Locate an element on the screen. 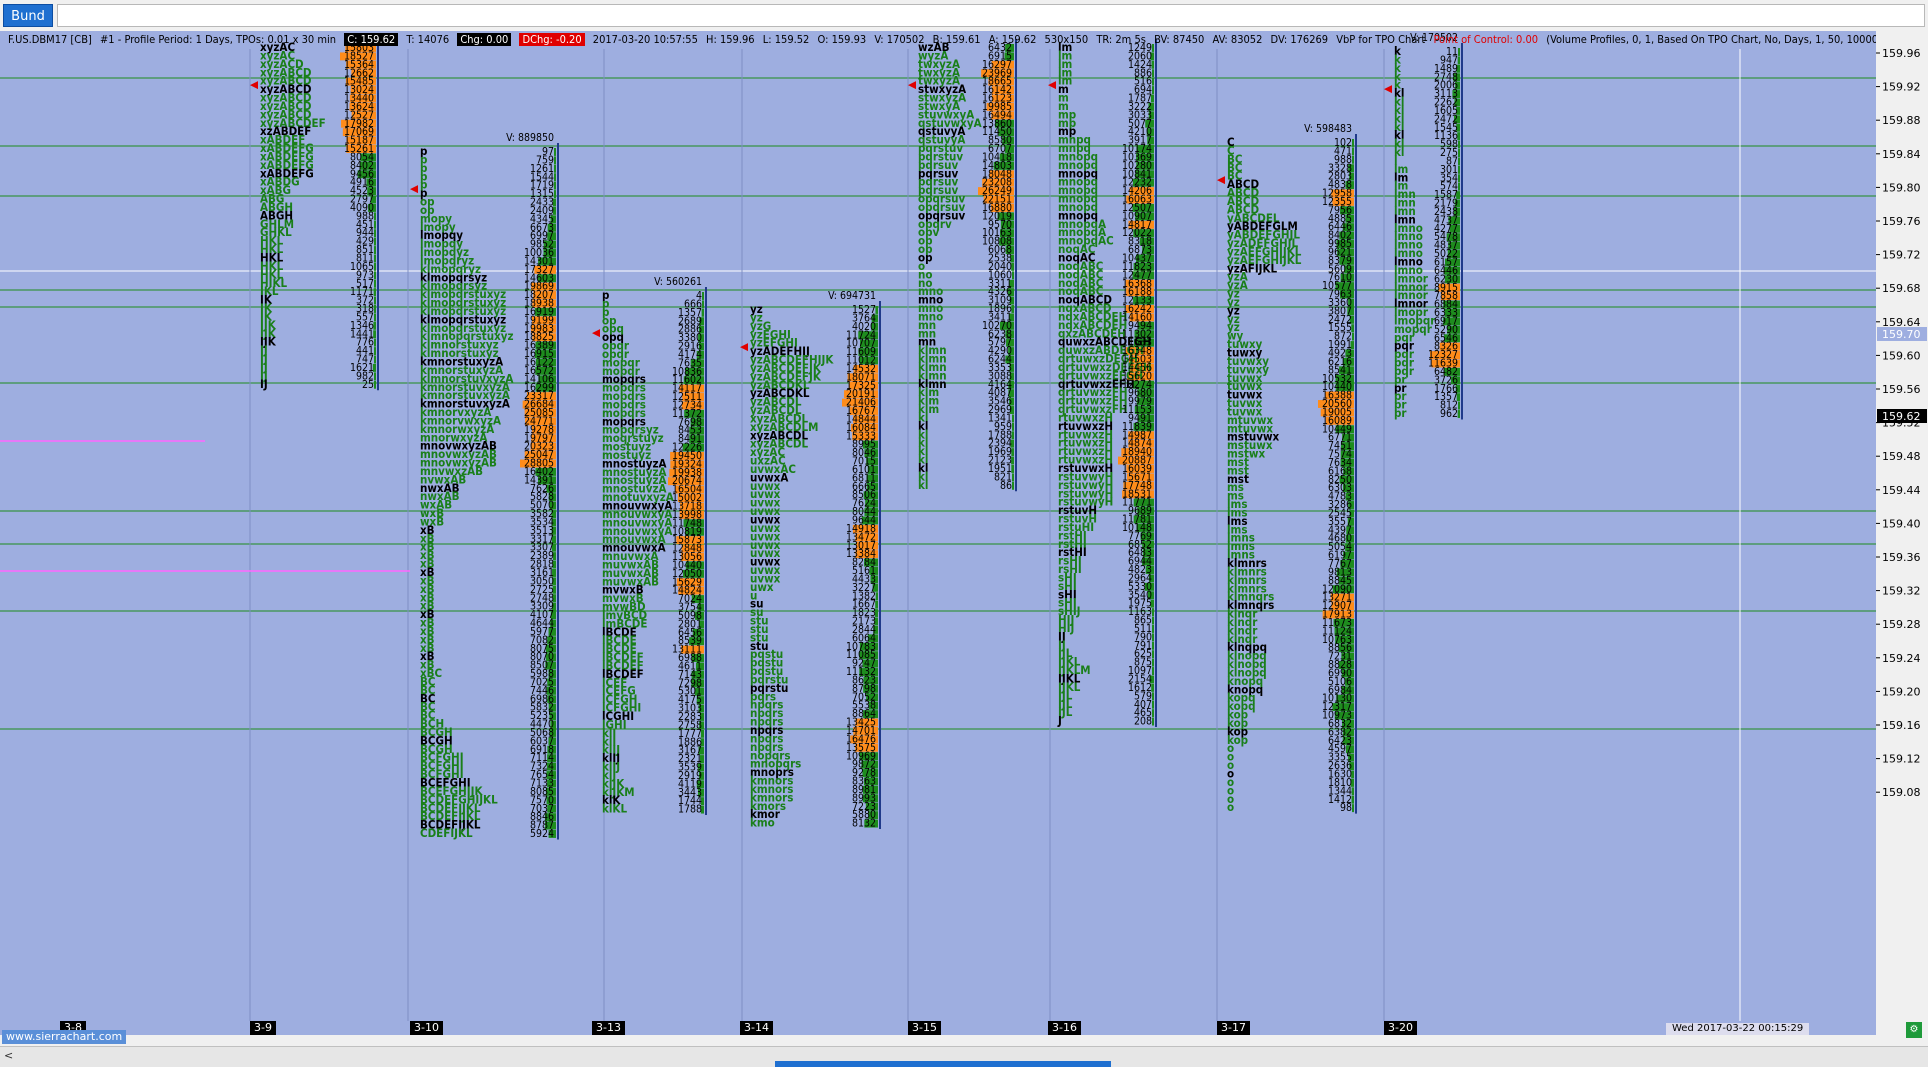  profile-total-volume: V: 889850 is located at coordinates (530, 138).